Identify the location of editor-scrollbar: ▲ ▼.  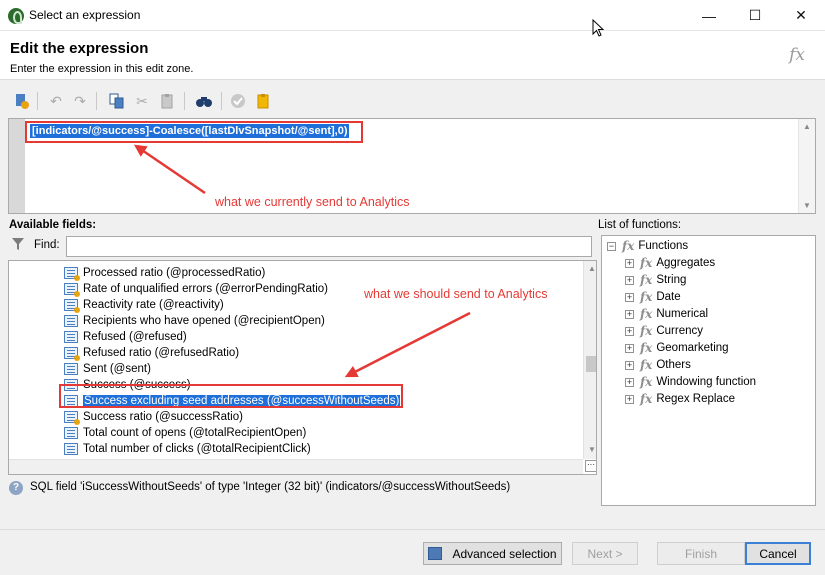
(806, 166).